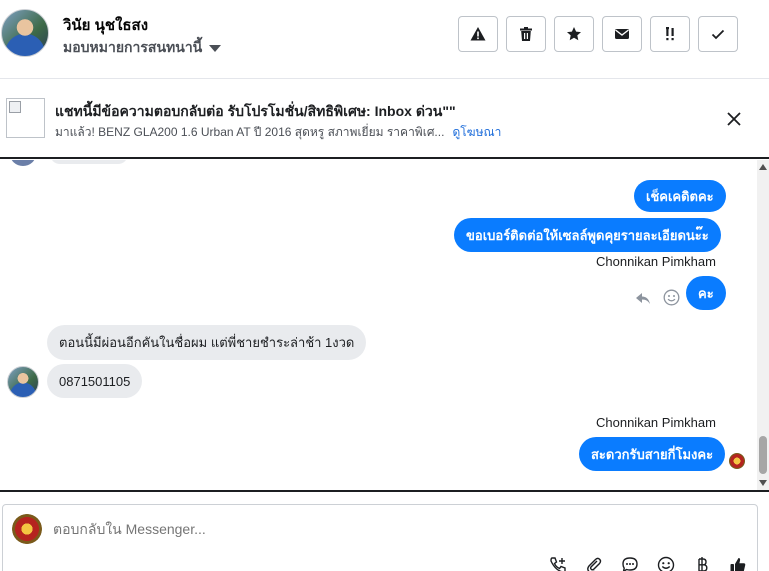 The image size is (769, 571). What do you see at coordinates (763, 483) in the screenshot?
I see `scroll-down-arrow-icon` at bounding box center [763, 483].